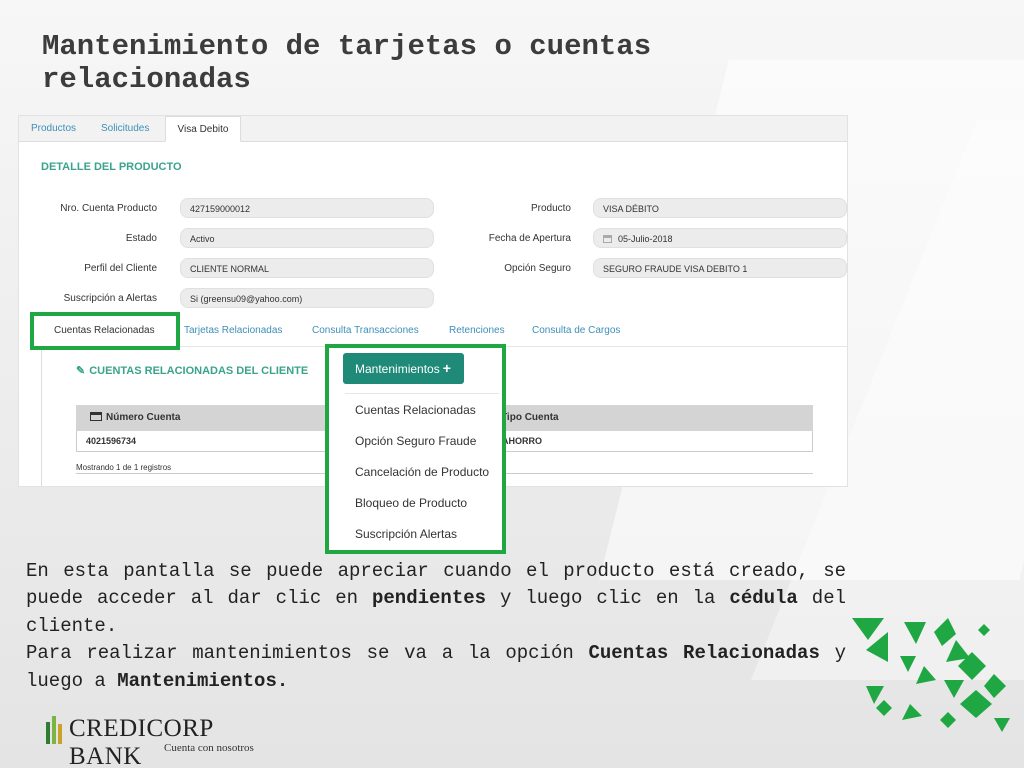 Image resolution: width=1024 pixels, height=768 pixels. I want to click on column-header-account-number: Número Cuenta, so click(135, 418).